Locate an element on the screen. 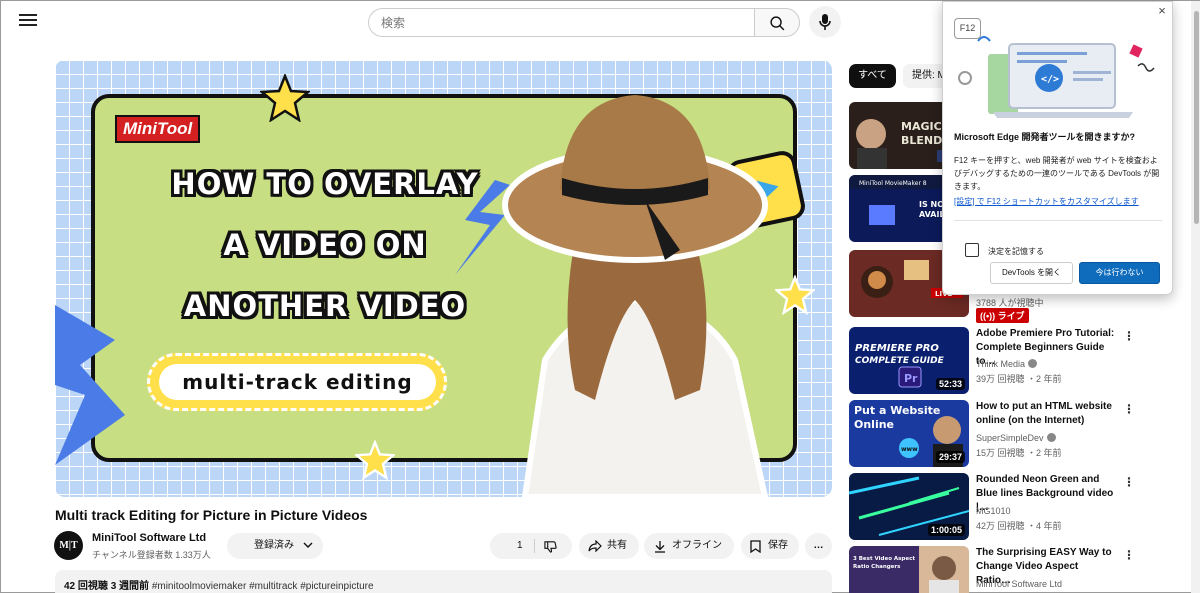 The height and width of the screenshot is (593, 1200). offline-label: オフライン is located at coordinates (697, 545).